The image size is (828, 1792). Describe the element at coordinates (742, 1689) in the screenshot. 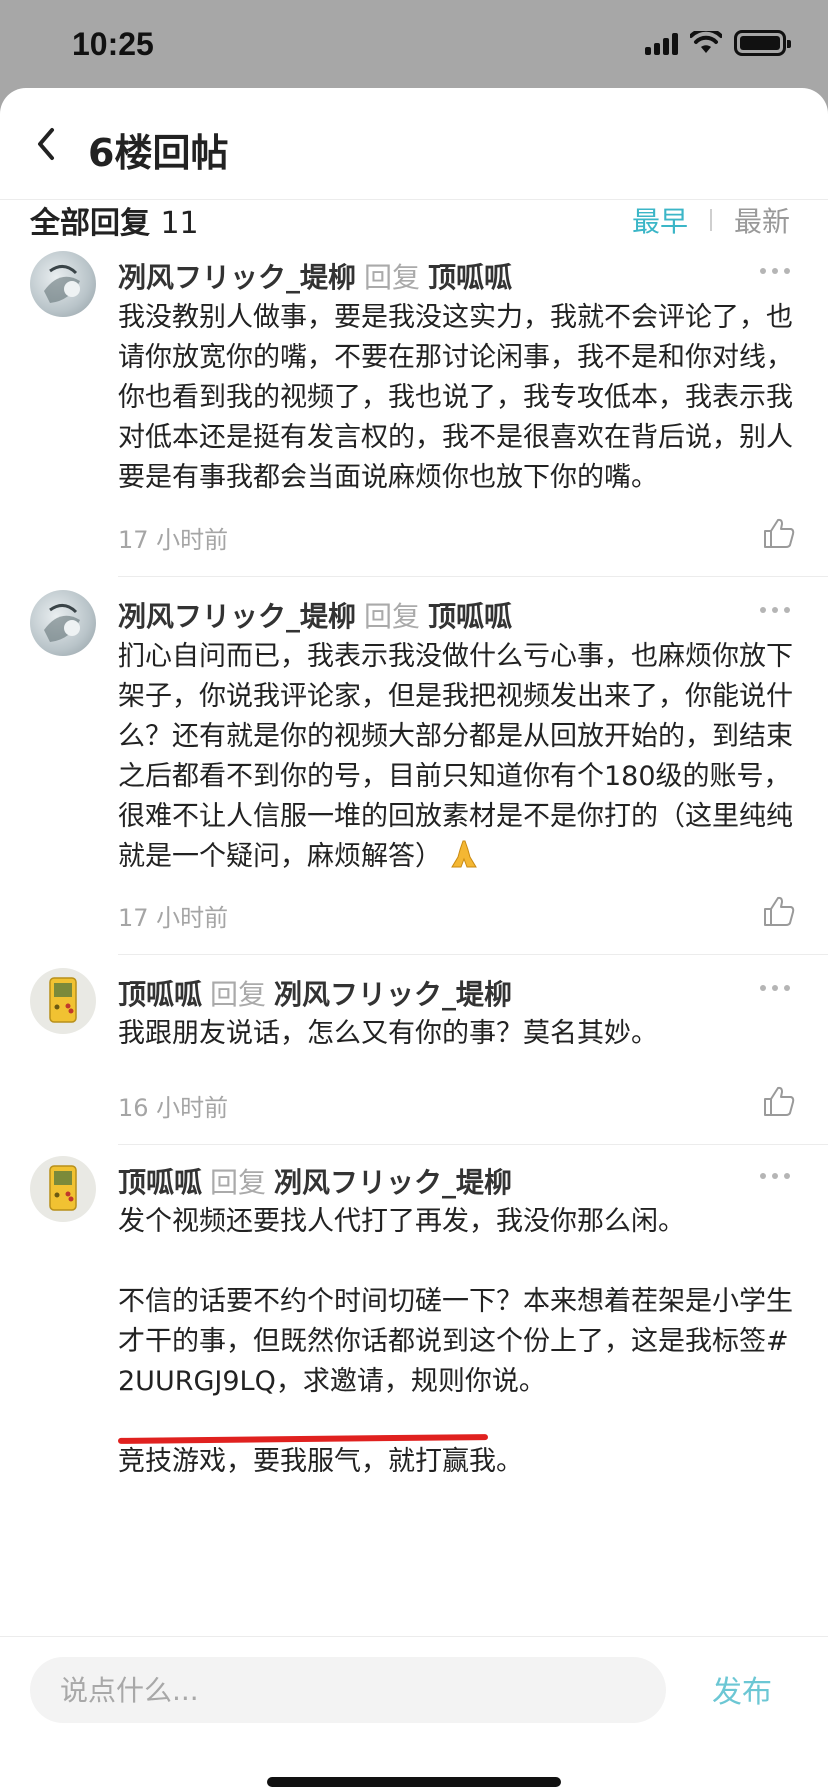

I see `publish-button: 发布` at that location.